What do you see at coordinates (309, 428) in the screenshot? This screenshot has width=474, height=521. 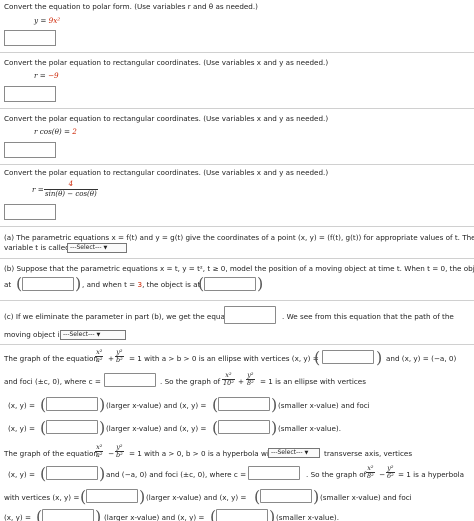 I see `qd-smaller2: (smaller x-value).` at bounding box center [309, 428].